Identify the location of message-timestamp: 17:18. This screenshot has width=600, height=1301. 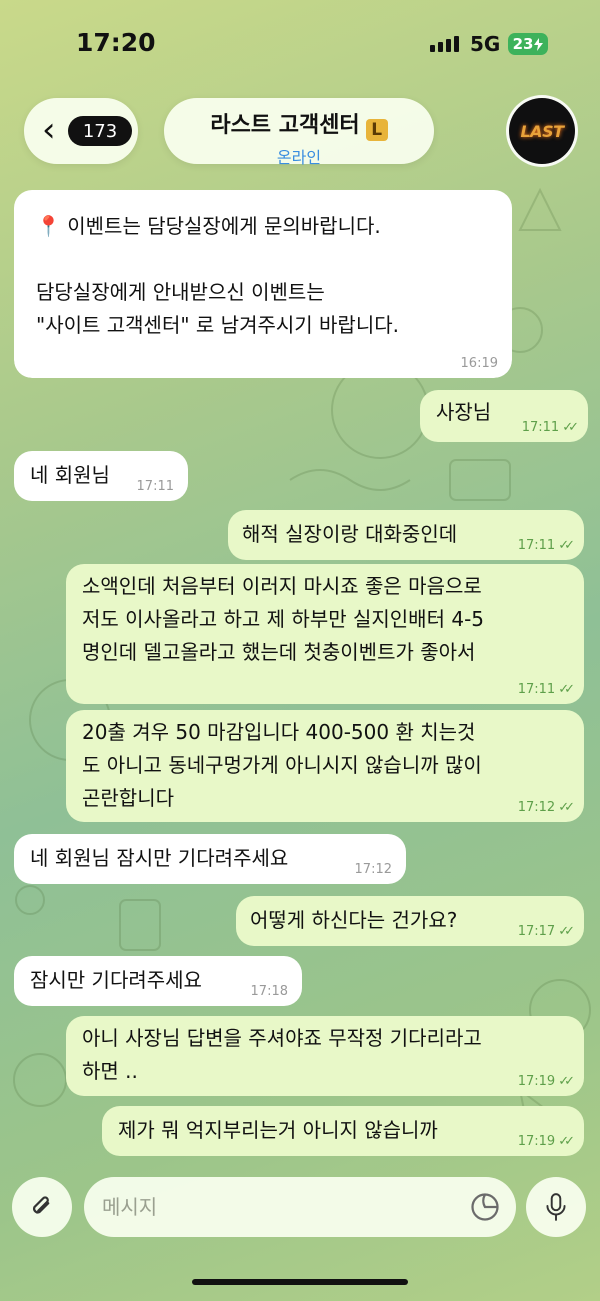
(269, 991).